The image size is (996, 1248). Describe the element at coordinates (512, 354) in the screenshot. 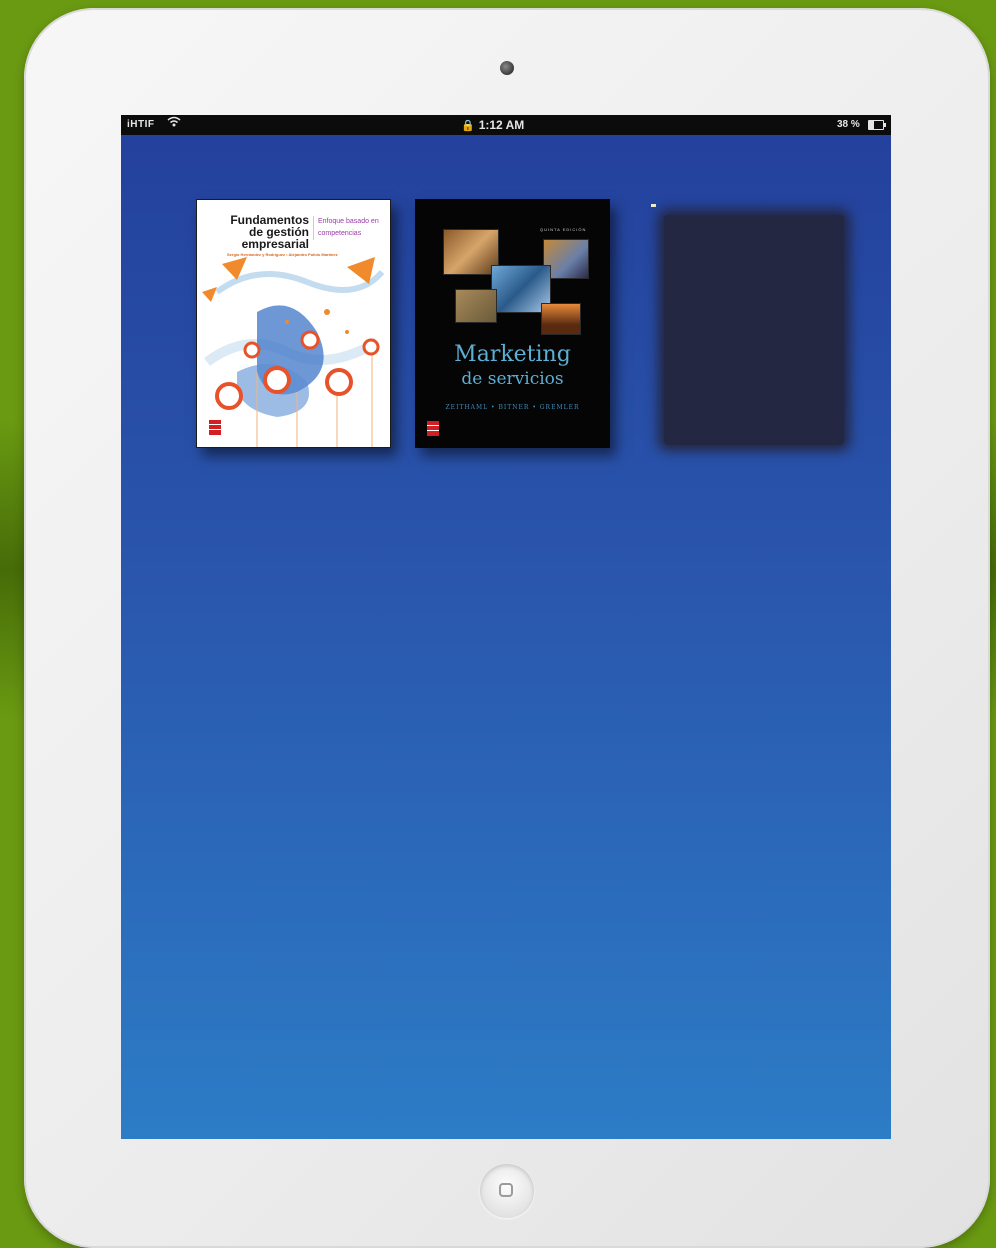

I see `book-title: Marketing` at that location.